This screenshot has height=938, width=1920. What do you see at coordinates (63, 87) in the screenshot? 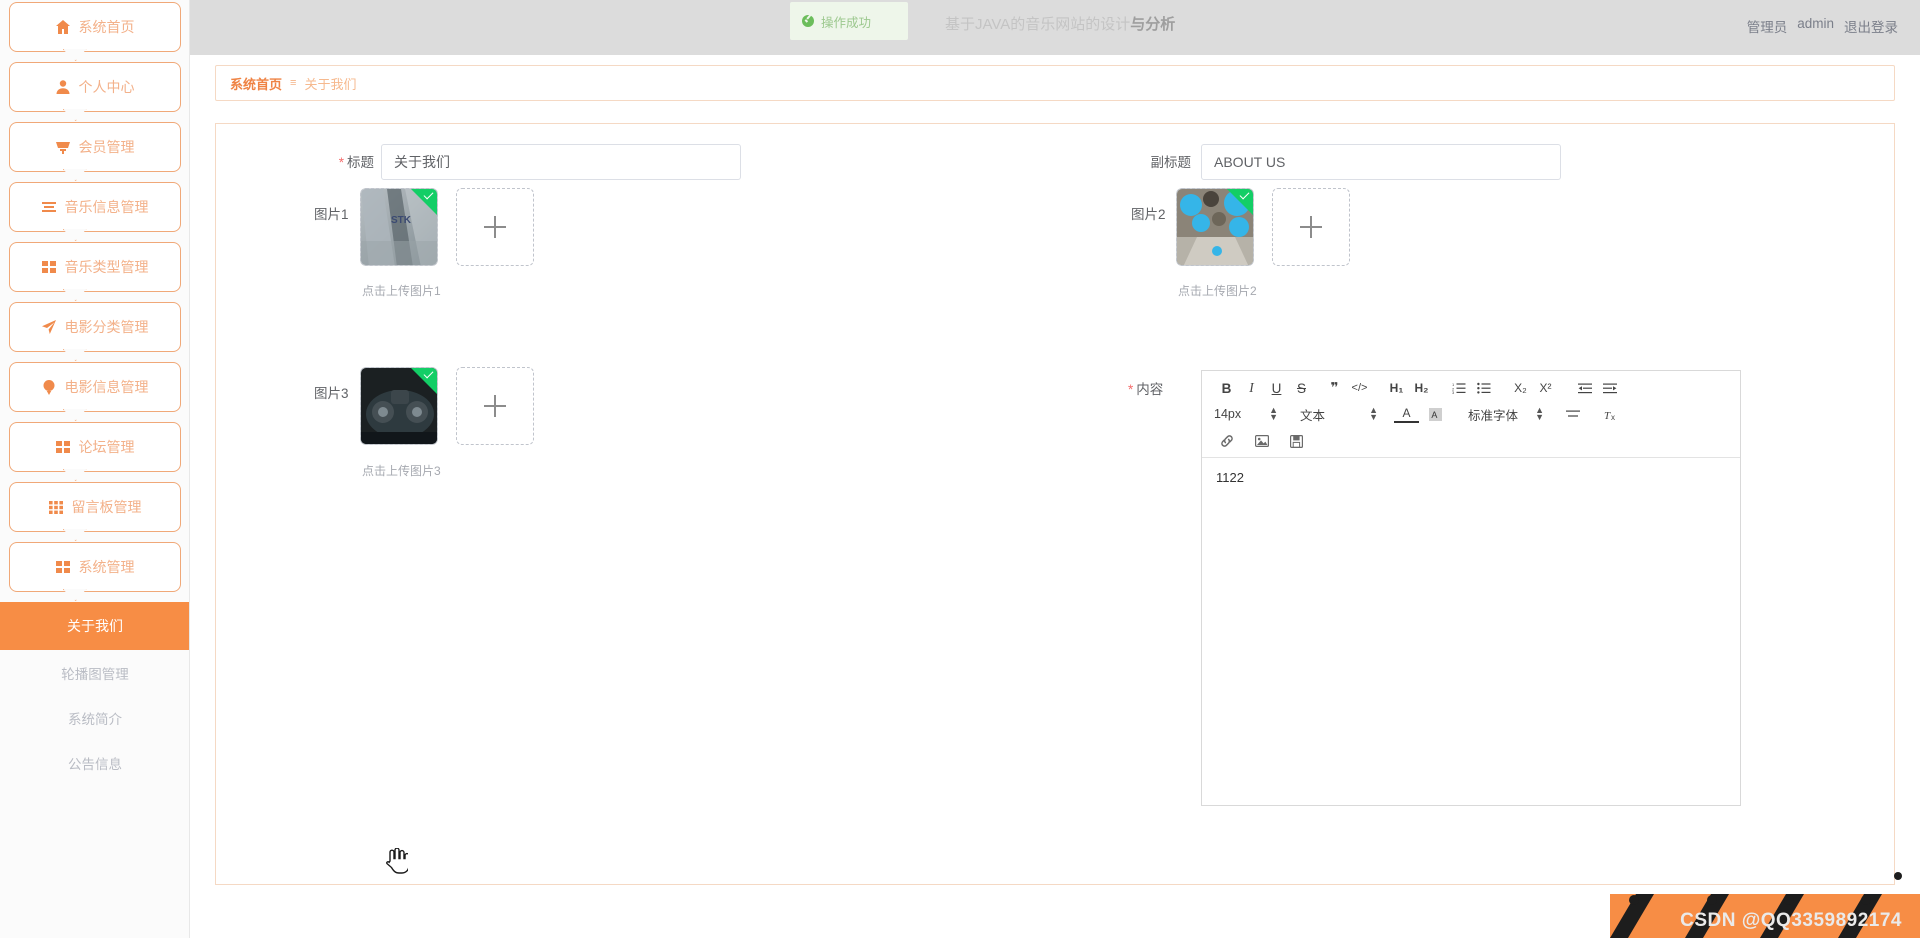
I see `user-icon` at bounding box center [63, 87].